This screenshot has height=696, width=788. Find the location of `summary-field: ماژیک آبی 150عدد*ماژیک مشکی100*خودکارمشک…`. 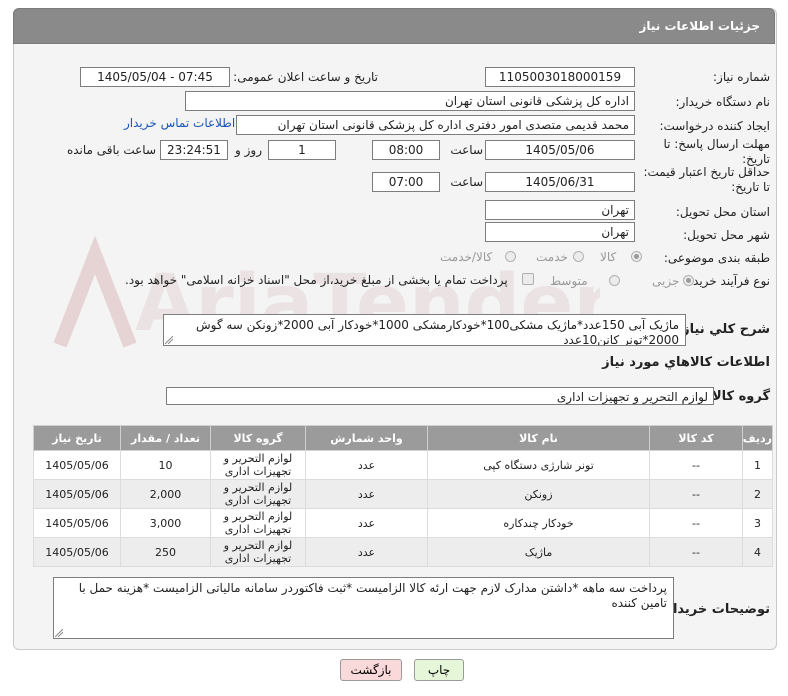

summary-field: ماژیک آبی 150عدد*ماژیک مشکی100*خودکارمشک… is located at coordinates (424, 330).